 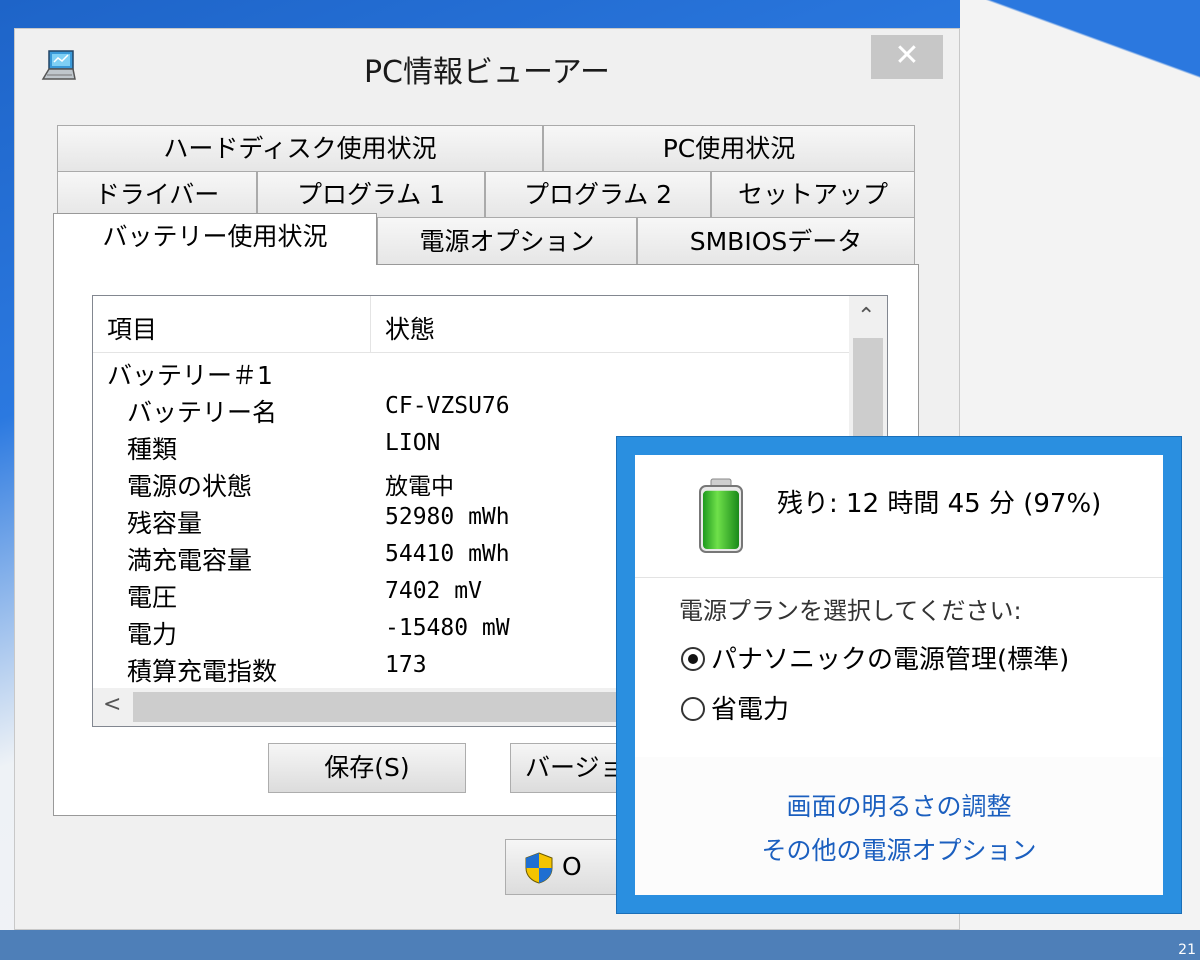 I want to click on list-item: バッテリー＃1, so click(x=471, y=374).